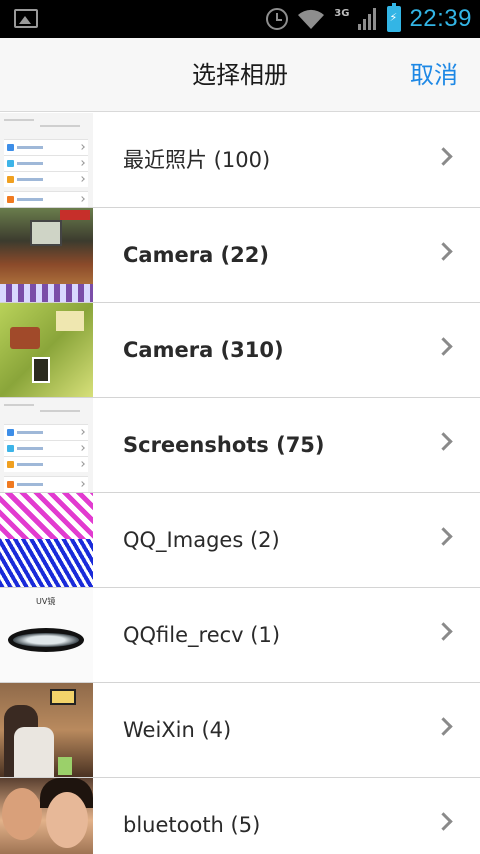 The height and width of the screenshot is (854, 480). Describe the element at coordinates (434, 75) in the screenshot. I see `cancel-button: 取消` at that location.